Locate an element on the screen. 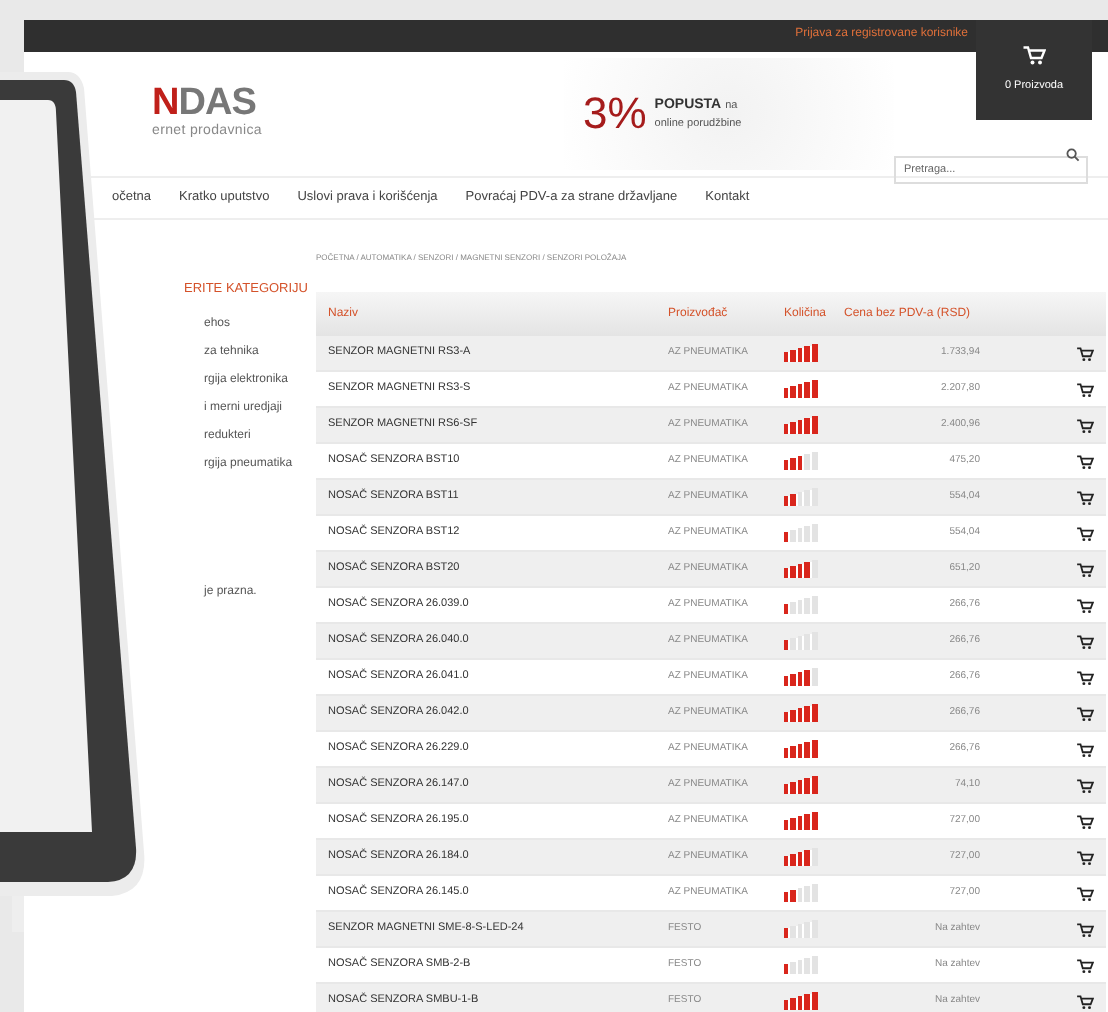  search-icon is located at coordinates (1073, 154).